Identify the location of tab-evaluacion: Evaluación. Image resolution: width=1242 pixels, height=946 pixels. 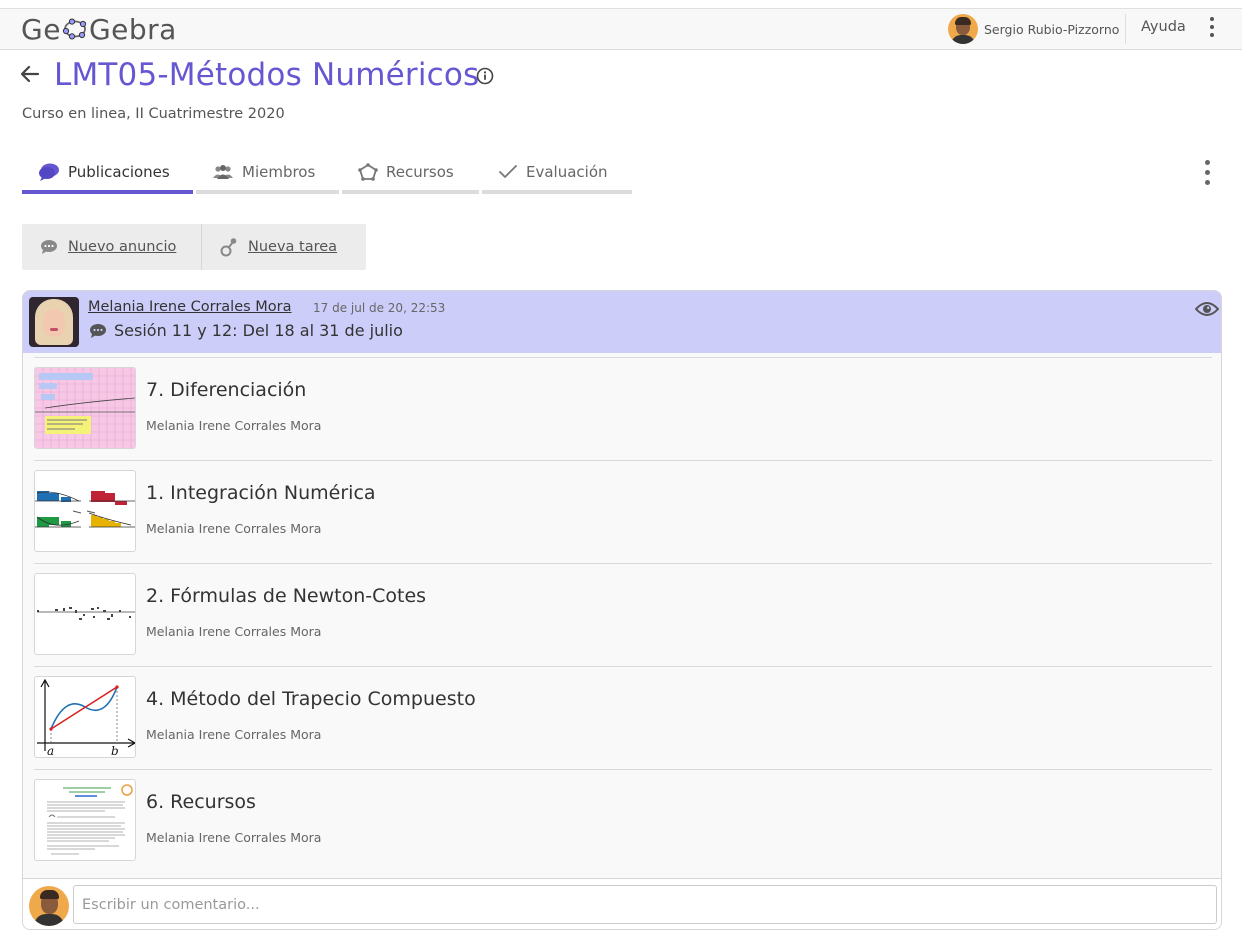
(557, 172).